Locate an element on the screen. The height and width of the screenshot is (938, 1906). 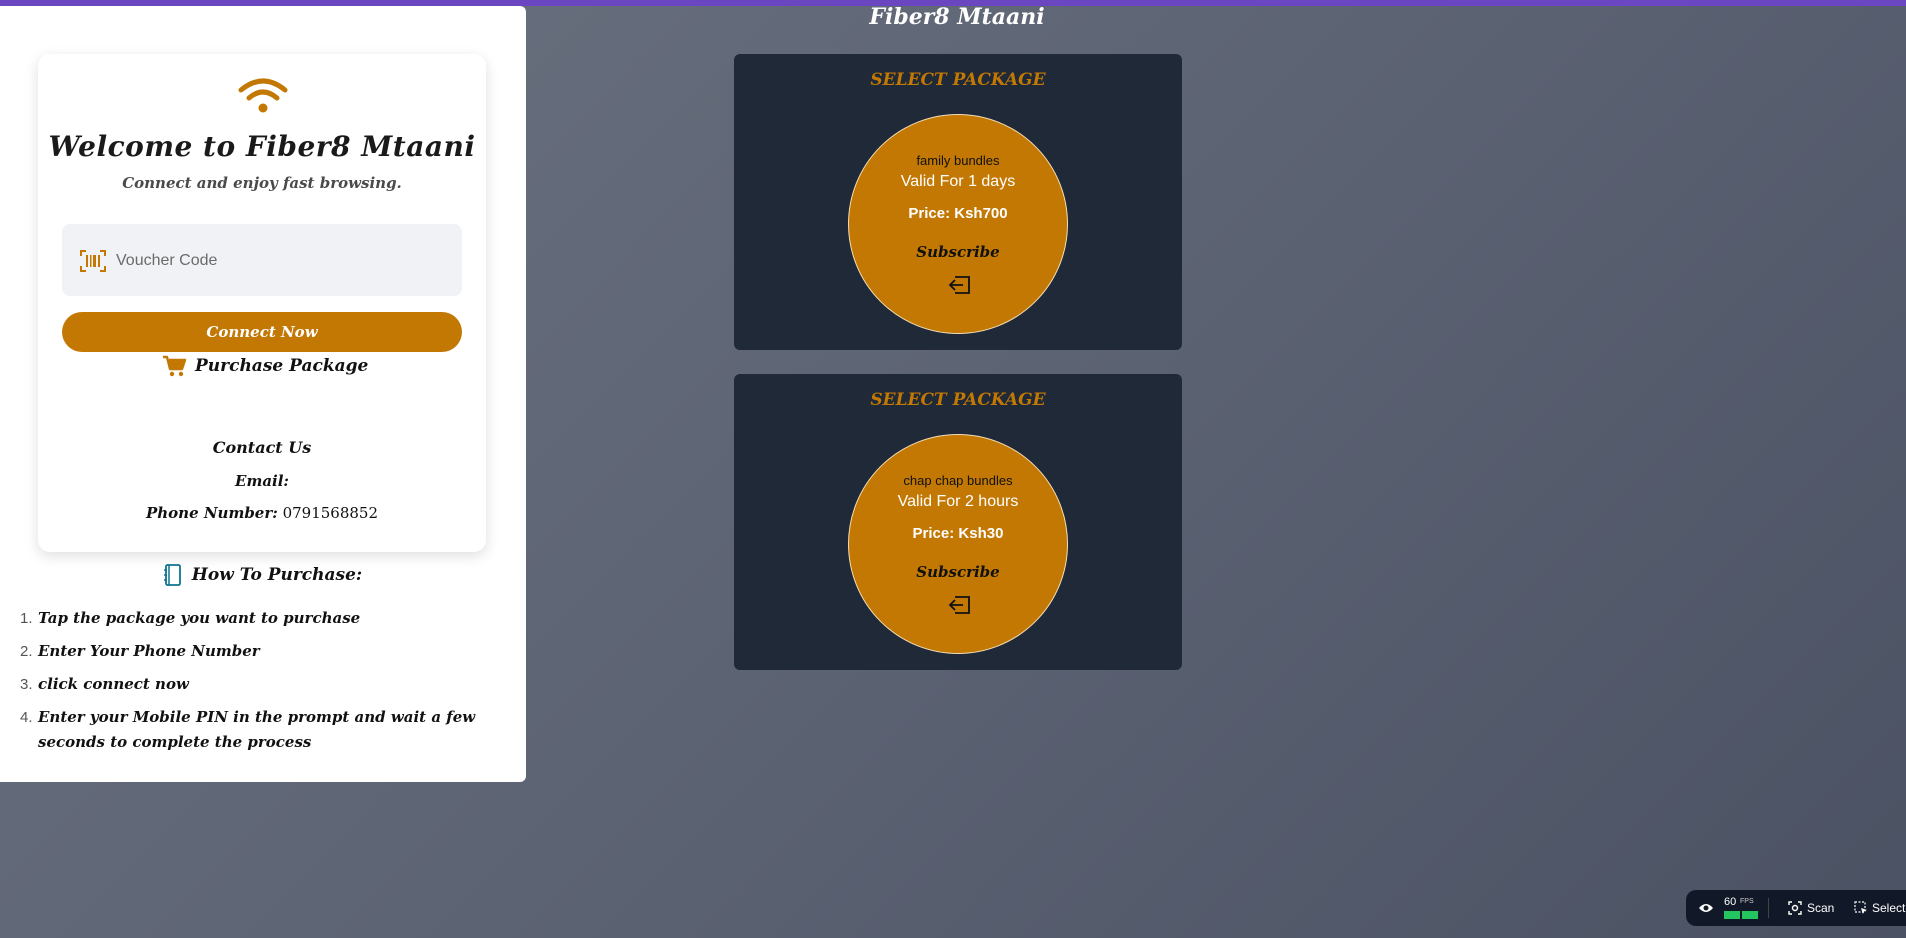
devtools-overlay-bar: 60 FPS Scan Select is located at coordinates (1796, 908).